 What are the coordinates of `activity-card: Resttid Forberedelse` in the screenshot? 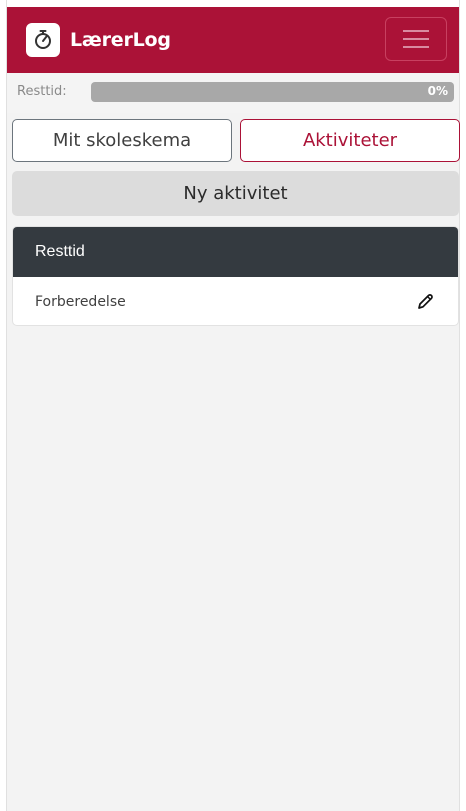 It's located at (235, 276).